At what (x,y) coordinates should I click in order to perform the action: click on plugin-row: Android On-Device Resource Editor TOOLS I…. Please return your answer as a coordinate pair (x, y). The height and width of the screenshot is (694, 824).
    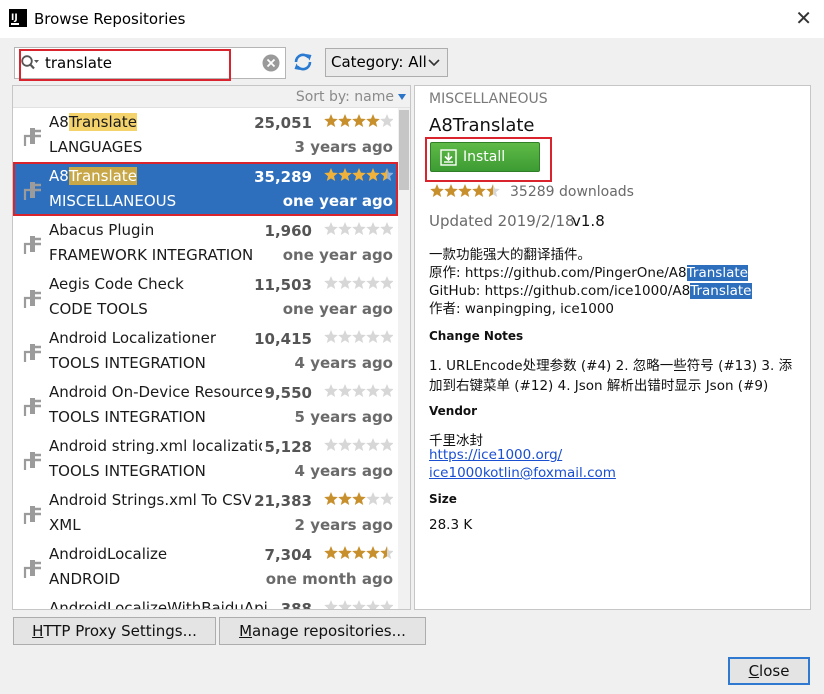
    Looking at the image, I should click on (205, 405).